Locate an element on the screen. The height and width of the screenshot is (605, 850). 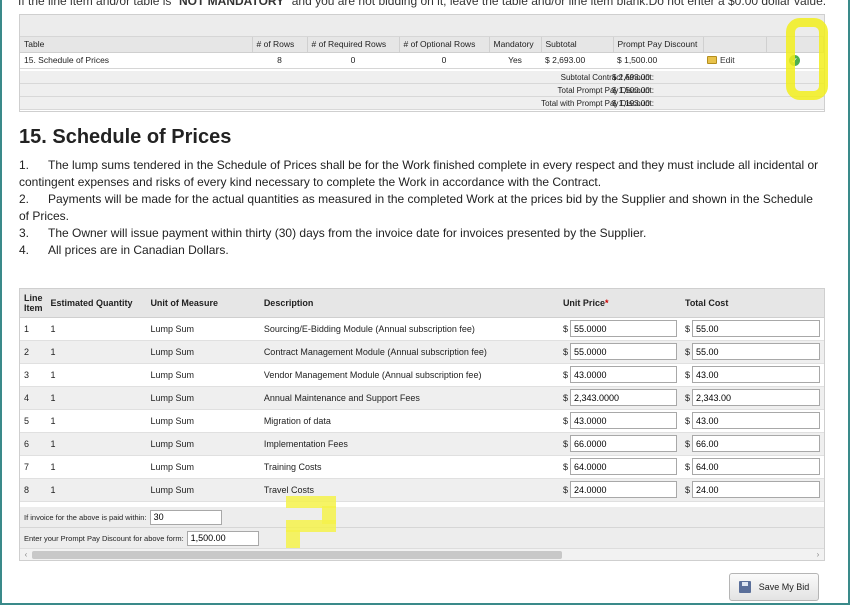
line-item: 5 is located at coordinates (33, 421).